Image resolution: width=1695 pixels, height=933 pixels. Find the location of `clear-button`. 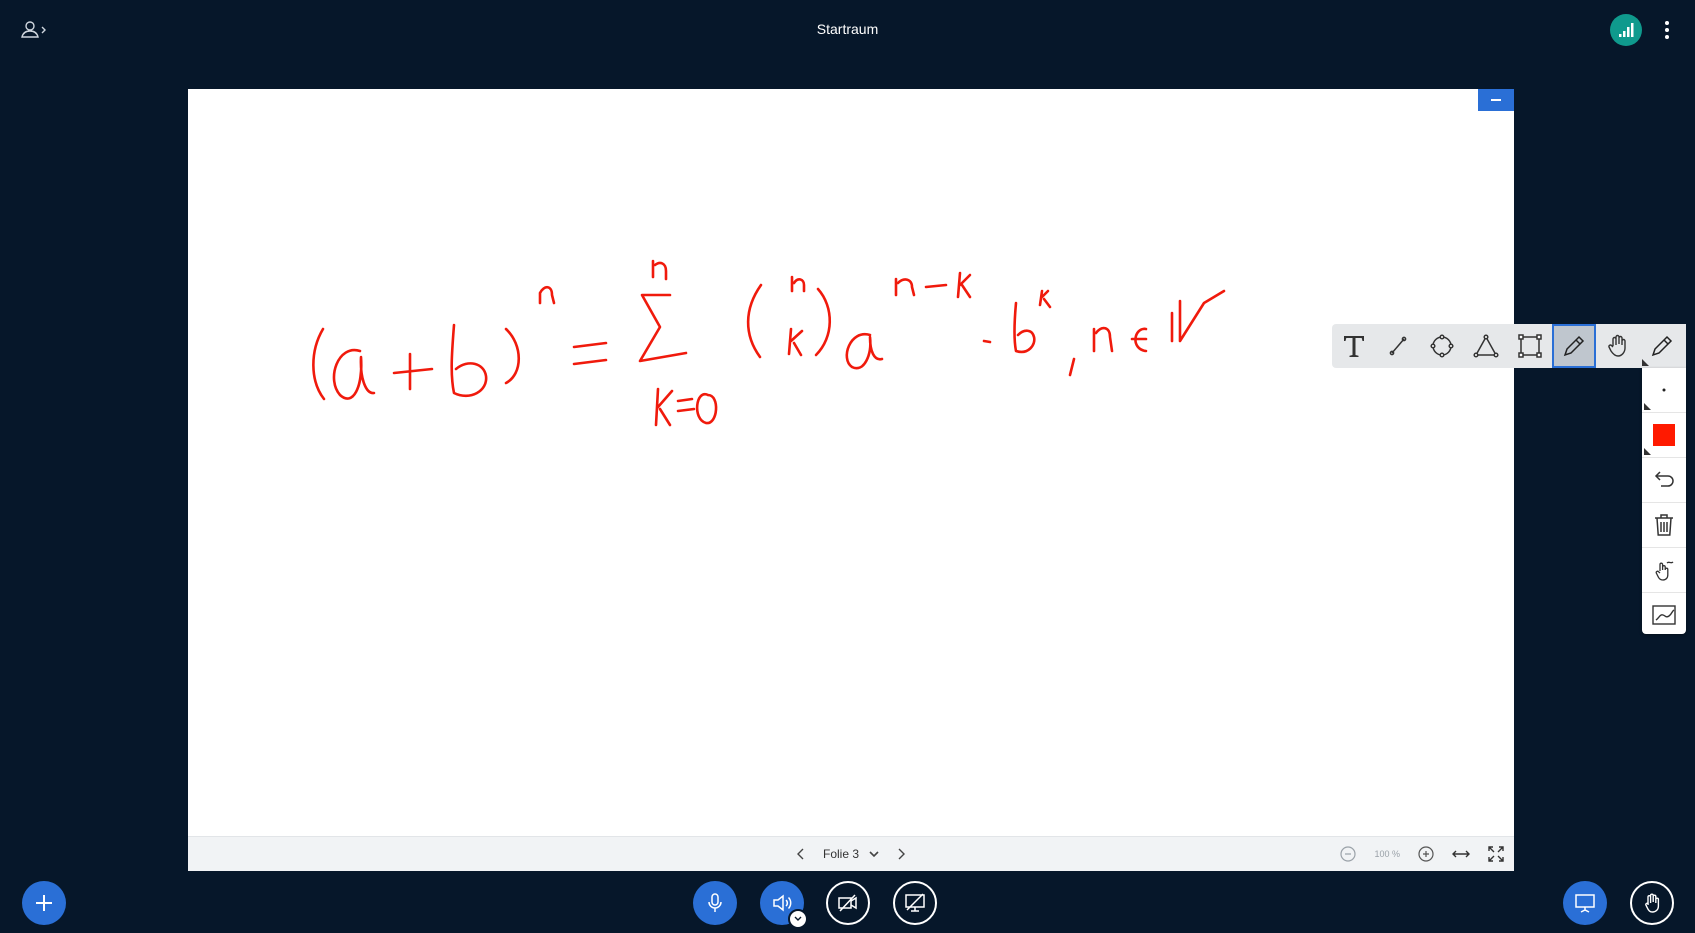

clear-button is located at coordinates (1664, 525).